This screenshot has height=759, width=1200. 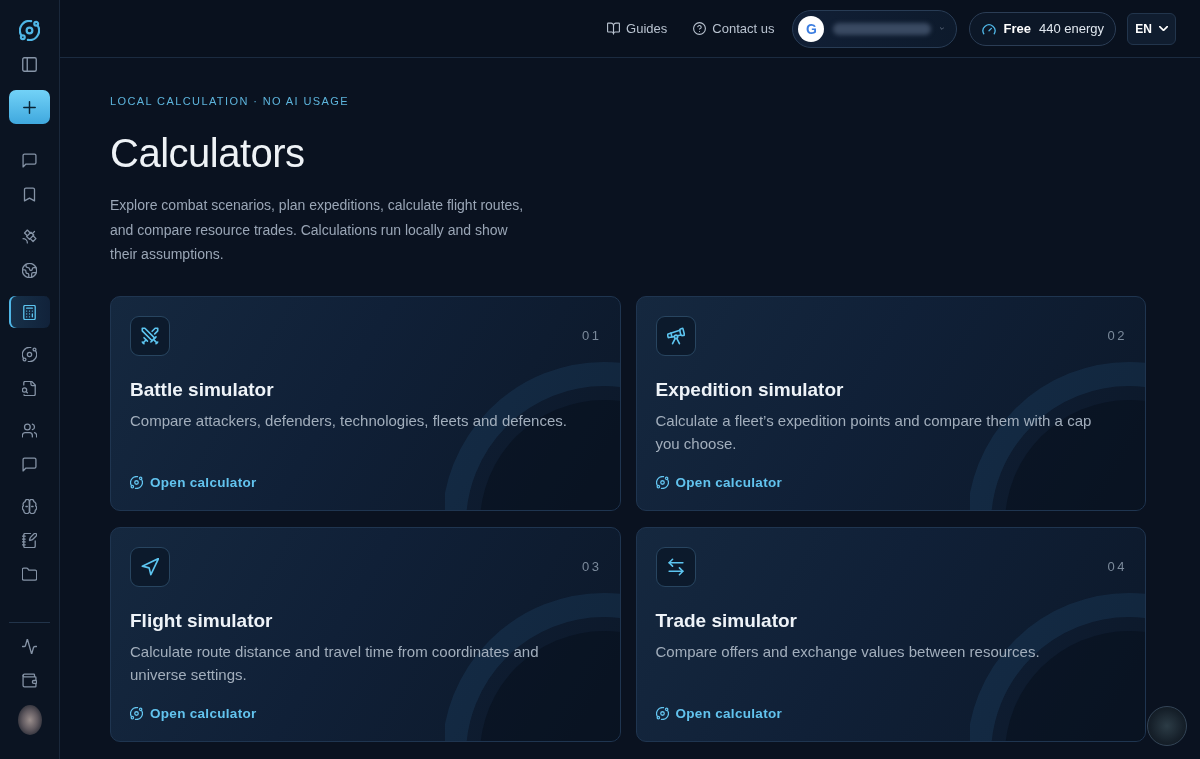 I want to click on card-description: Compare offers and exchange values between resources., so click(x=848, y=651).